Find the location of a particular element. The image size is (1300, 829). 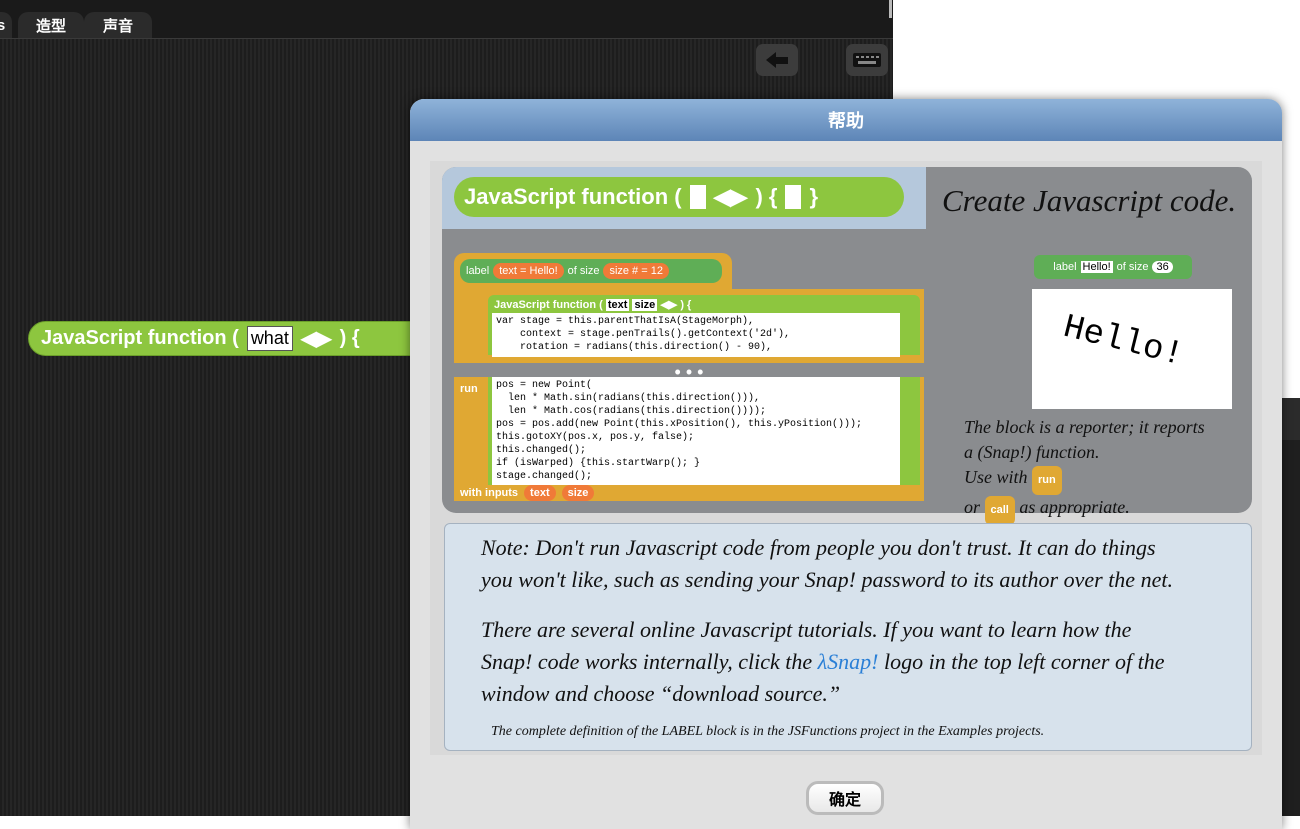

inner-js-close: ◀▶ ) { is located at coordinates (676, 305).